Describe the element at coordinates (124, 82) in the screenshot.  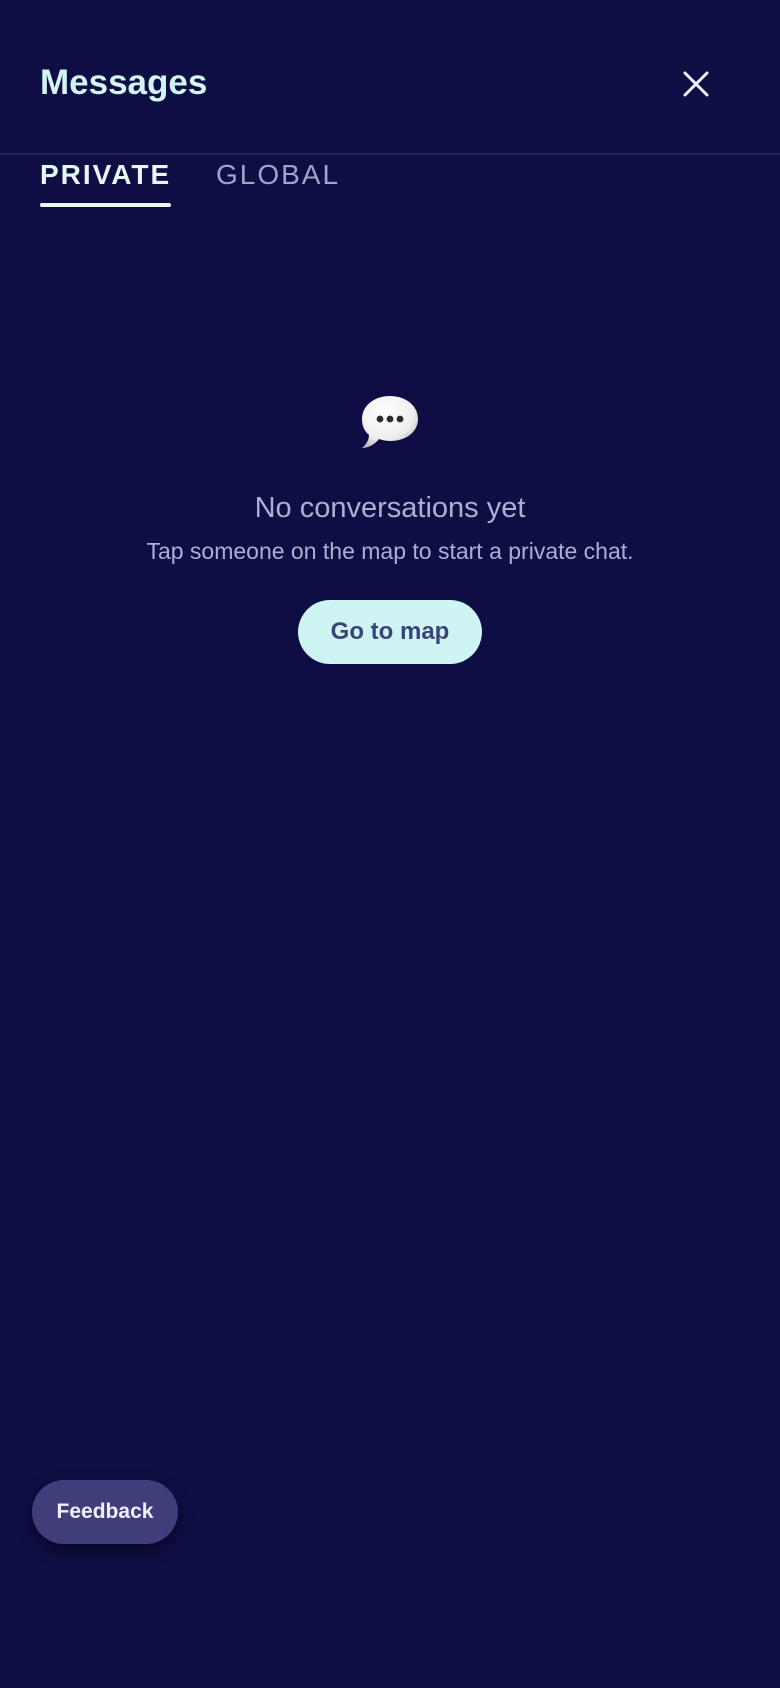
I see `page-title: Messages` at that location.